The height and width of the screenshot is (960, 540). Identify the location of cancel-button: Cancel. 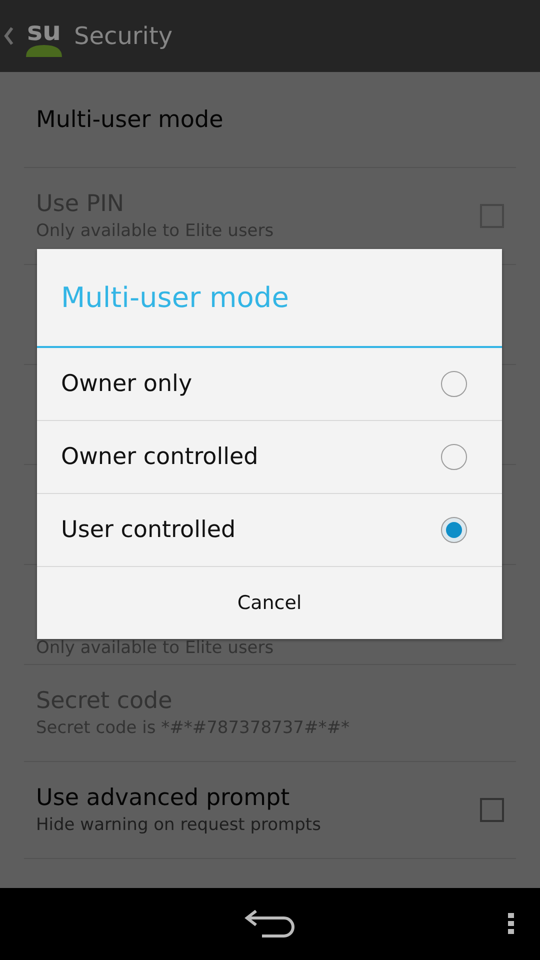
(269, 603).